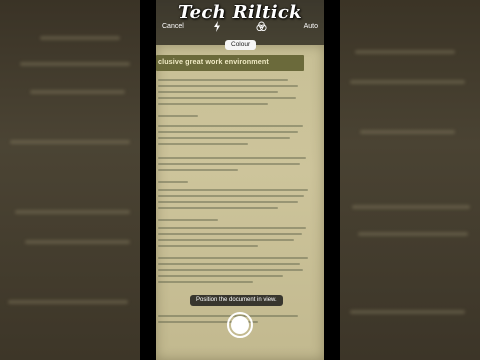 Image resolution: width=480 pixels, height=360 pixels. What do you see at coordinates (213, 61) in the screenshot?
I see `document-heading: clusive great work environment` at bounding box center [213, 61].